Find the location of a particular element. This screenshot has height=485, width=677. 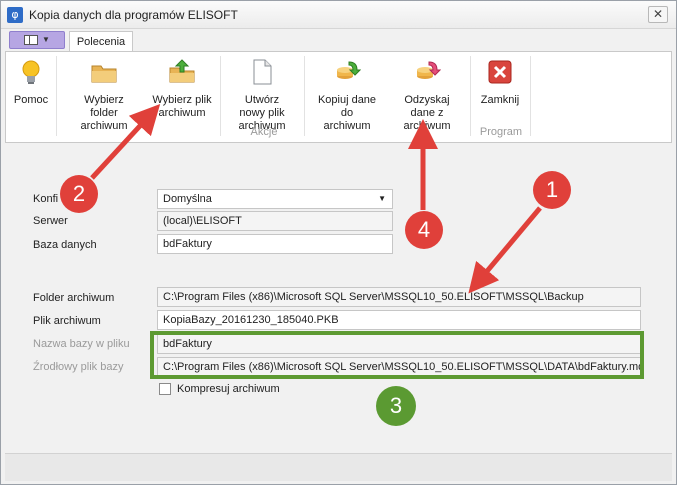

compress-checkbox is located at coordinates (165, 389).